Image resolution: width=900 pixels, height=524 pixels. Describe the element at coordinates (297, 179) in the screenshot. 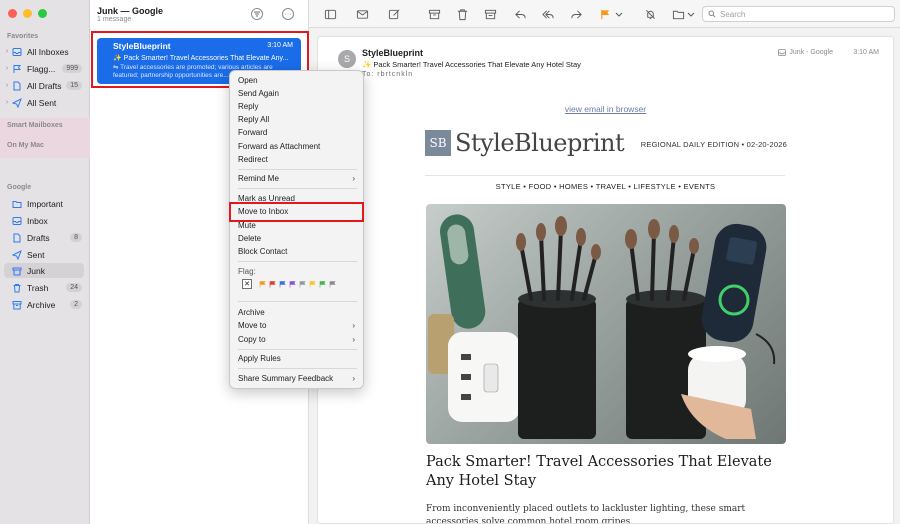

I see `menu-item-remind-me: Remind Me ›` at that location.